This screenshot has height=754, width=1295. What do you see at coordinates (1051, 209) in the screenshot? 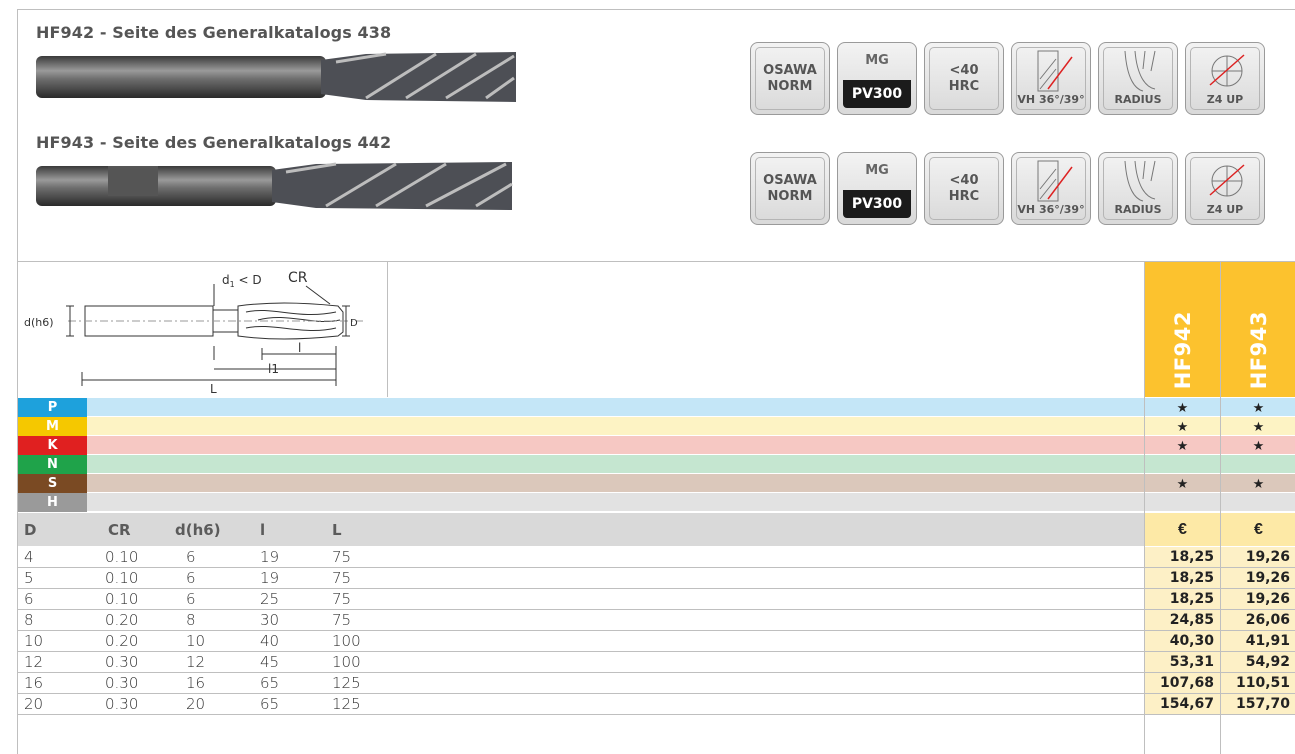
I see `badge-caption: VH 36°/39°` at bounding box center [1051, 209].